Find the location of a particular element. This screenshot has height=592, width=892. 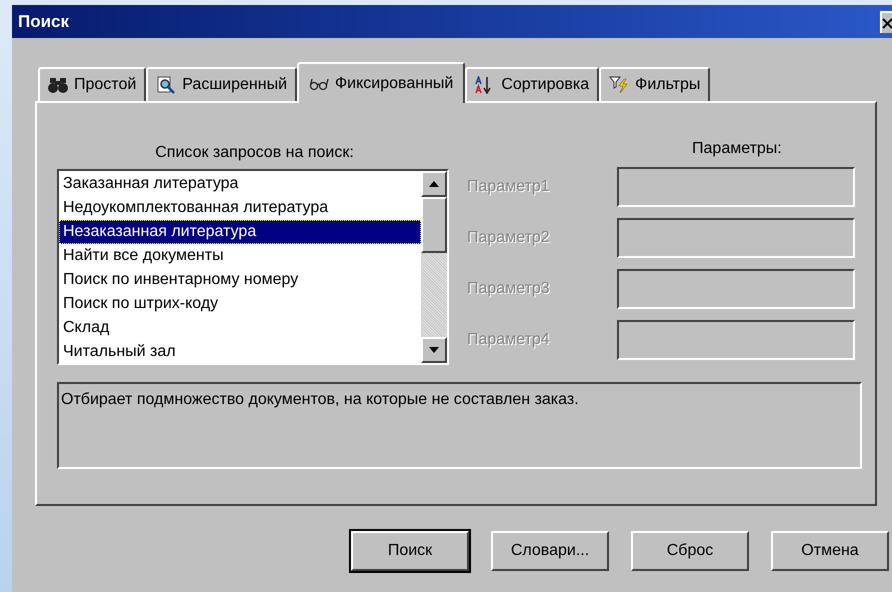

close-icon is located at coordinates (887, 22).